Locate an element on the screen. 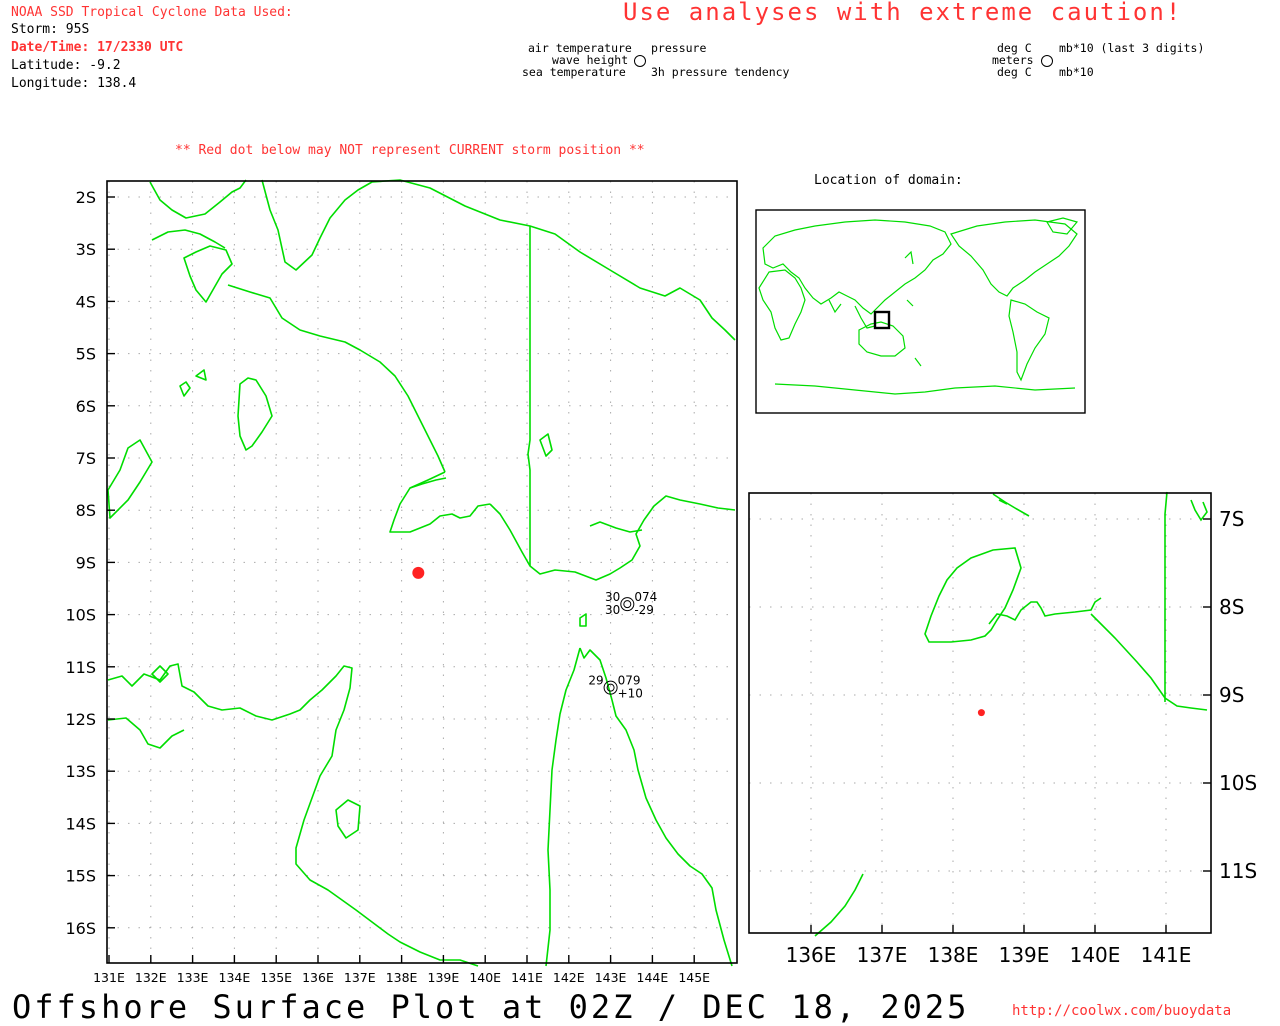 The width and height of the screenshot is (1280, 1026). station-plot: 29 079+10 is located at coordinates (615, 687).